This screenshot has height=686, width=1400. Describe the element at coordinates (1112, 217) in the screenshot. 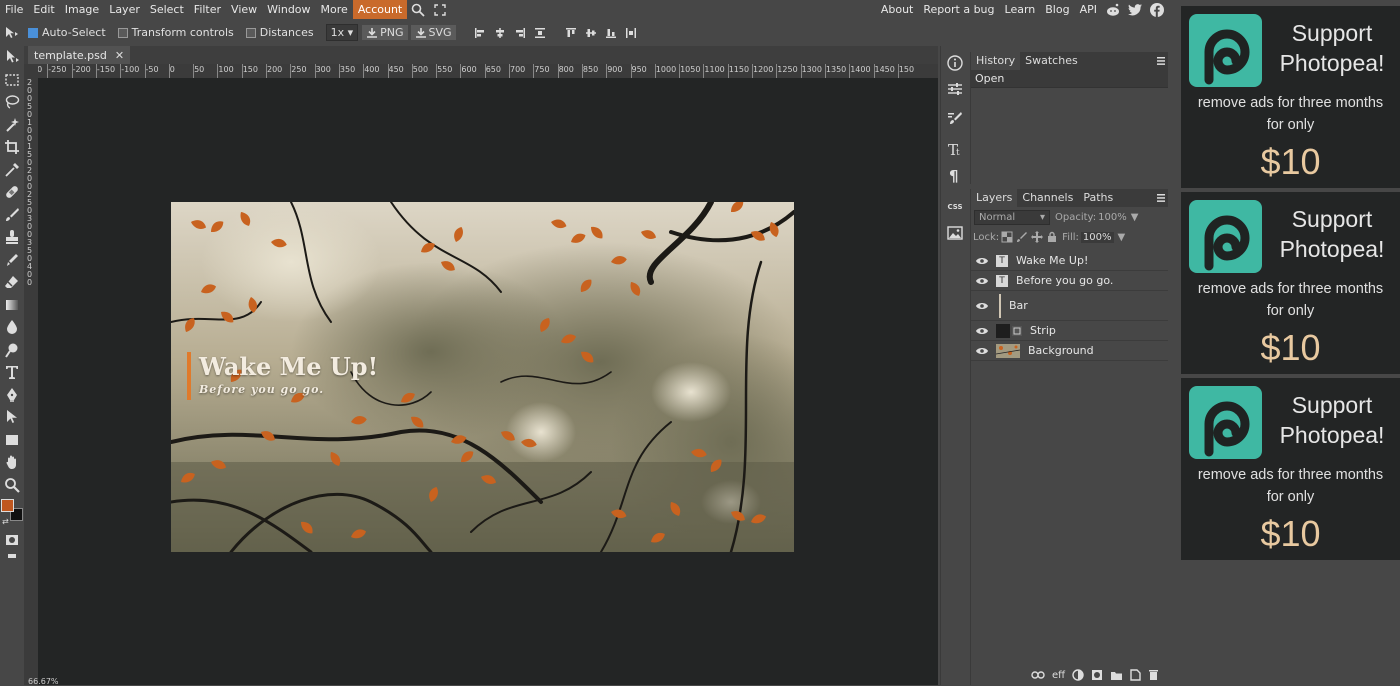

I see `opacity-value: 100%` at that location.